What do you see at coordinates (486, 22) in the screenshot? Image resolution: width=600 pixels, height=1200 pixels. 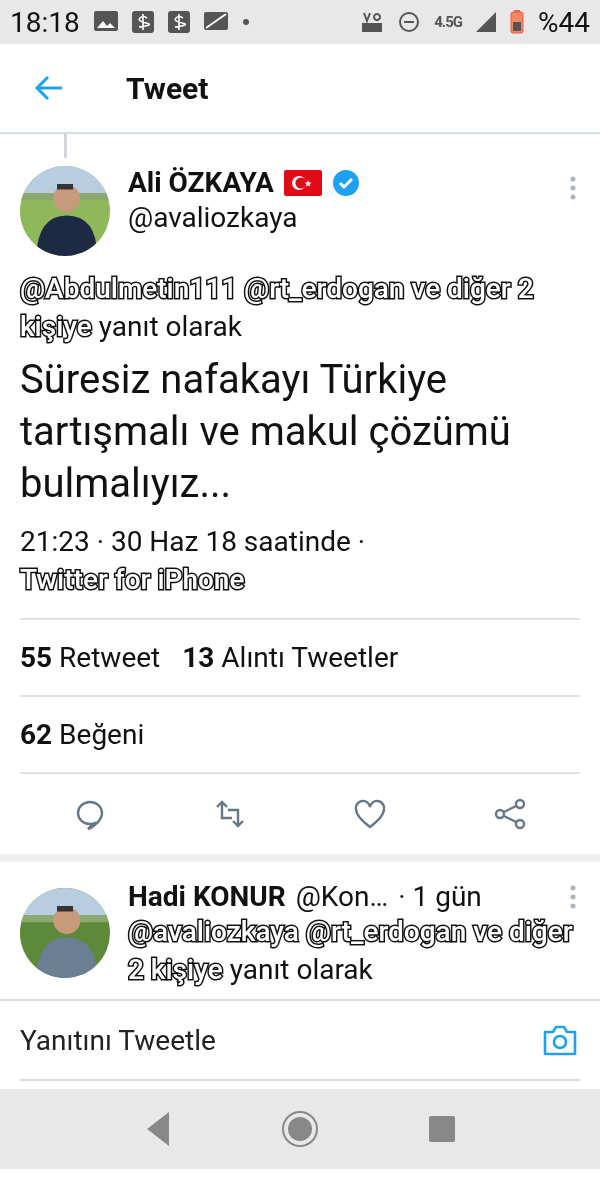 I see `signal-icon` at bounding box center [486, 22].